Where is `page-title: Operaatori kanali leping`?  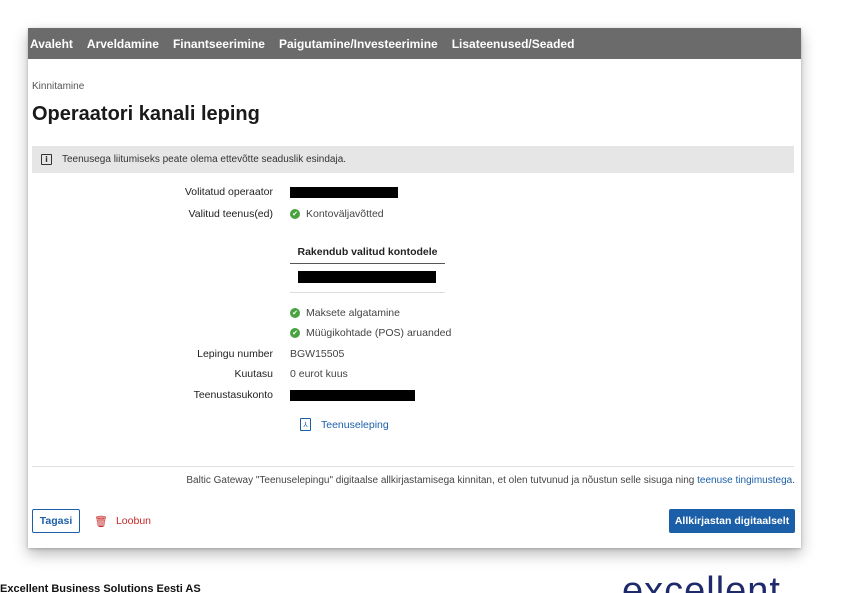
page-title: Operaatori kanali leping is located at coordinates (146, 114).